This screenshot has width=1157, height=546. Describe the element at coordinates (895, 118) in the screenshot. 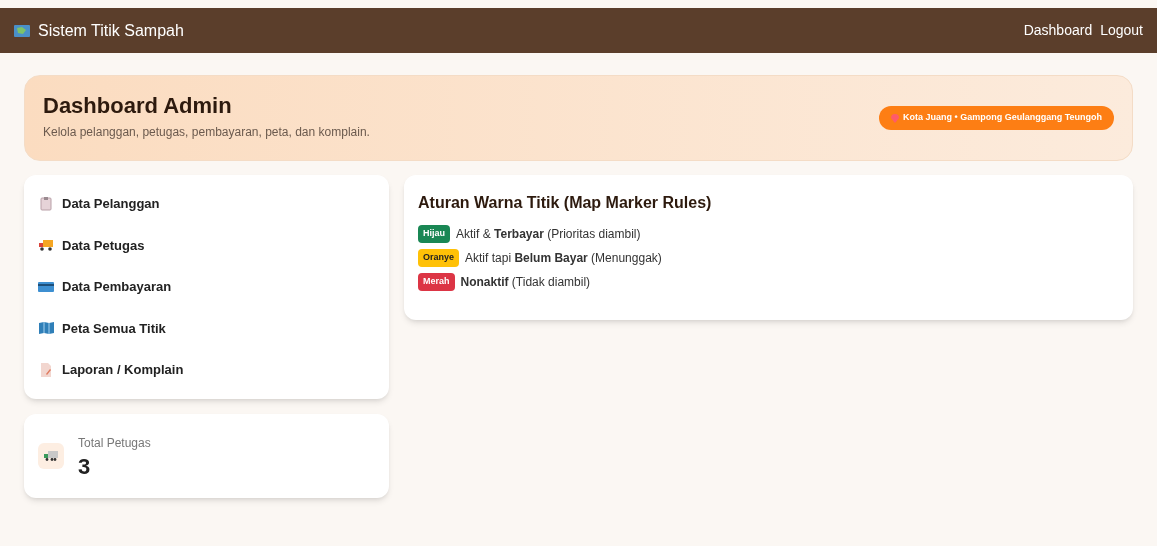

I see `pin-icon` at that location.